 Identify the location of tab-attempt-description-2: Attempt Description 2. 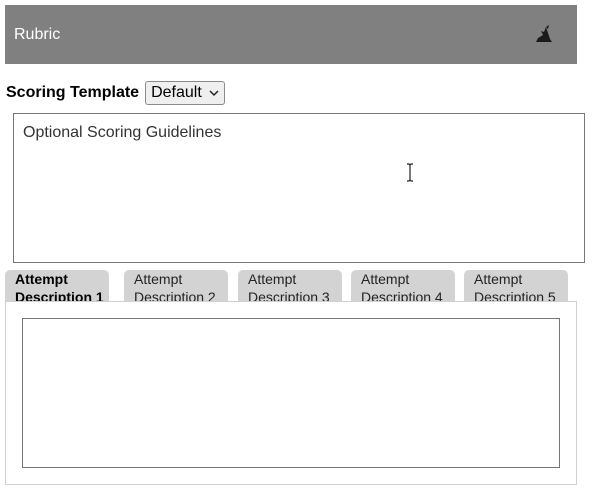
(176, 287).